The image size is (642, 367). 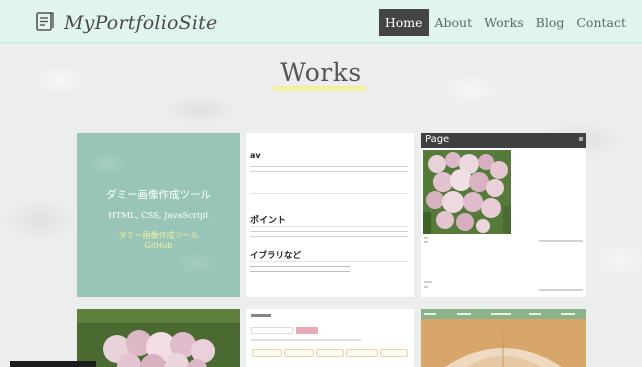 I want to click on nav-works: Works, so click(x=504, y=22).